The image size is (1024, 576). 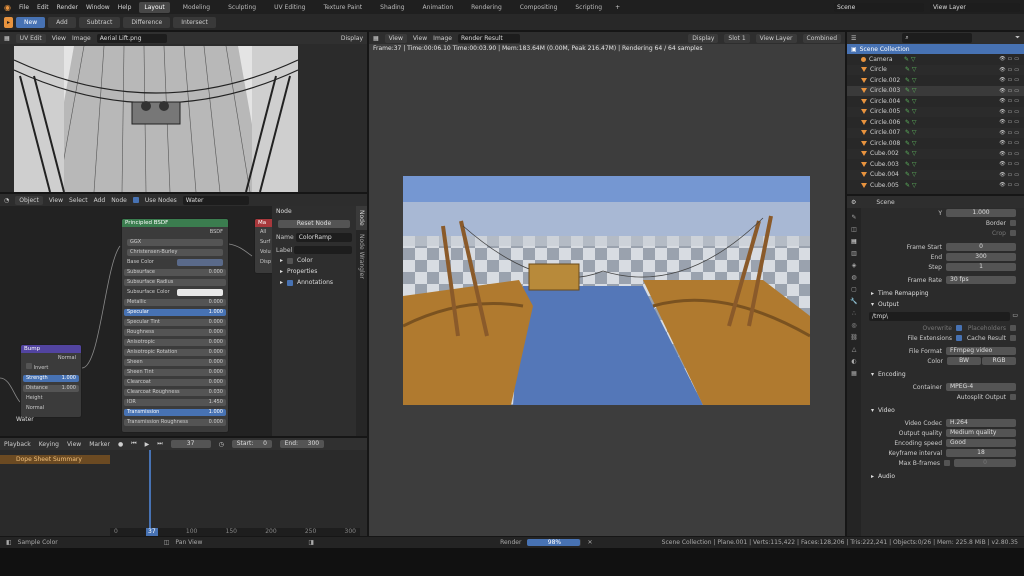 What do you see at coordinates (1013, 397) in the screenshot?
I see `autosplit-checkbox` at bounding box center [1013, 397].